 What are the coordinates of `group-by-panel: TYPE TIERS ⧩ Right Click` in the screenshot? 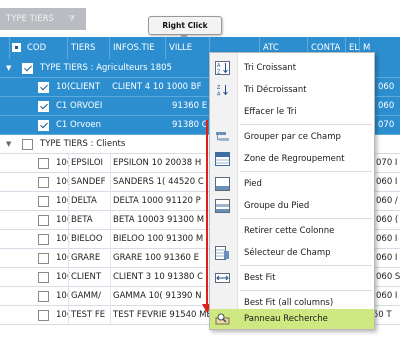 It's located at (200, 20).